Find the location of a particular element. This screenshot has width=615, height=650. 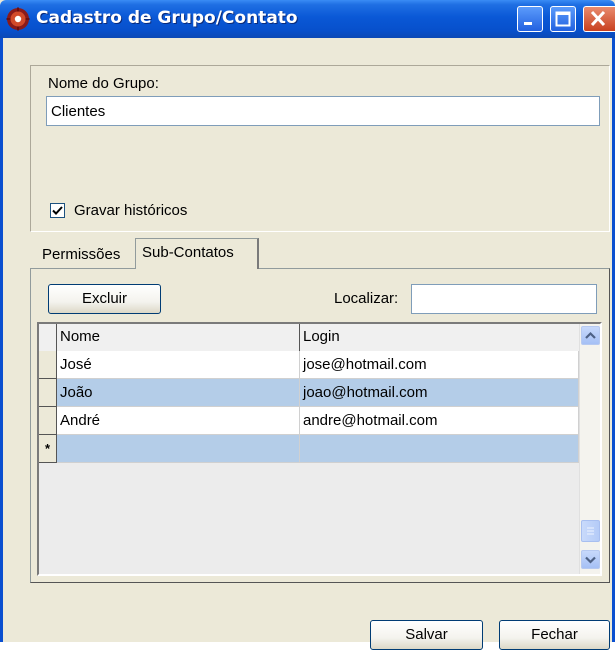

scroll-thumb is located at coordinates (590, 531).